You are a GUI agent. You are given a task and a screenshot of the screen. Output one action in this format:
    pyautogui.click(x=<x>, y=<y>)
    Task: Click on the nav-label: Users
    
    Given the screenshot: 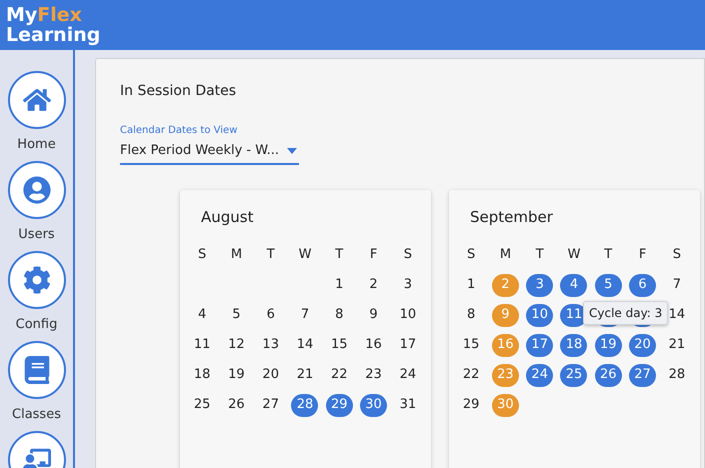 What is the action you would take?
    pyautogui.click(x=36, y=235)
    